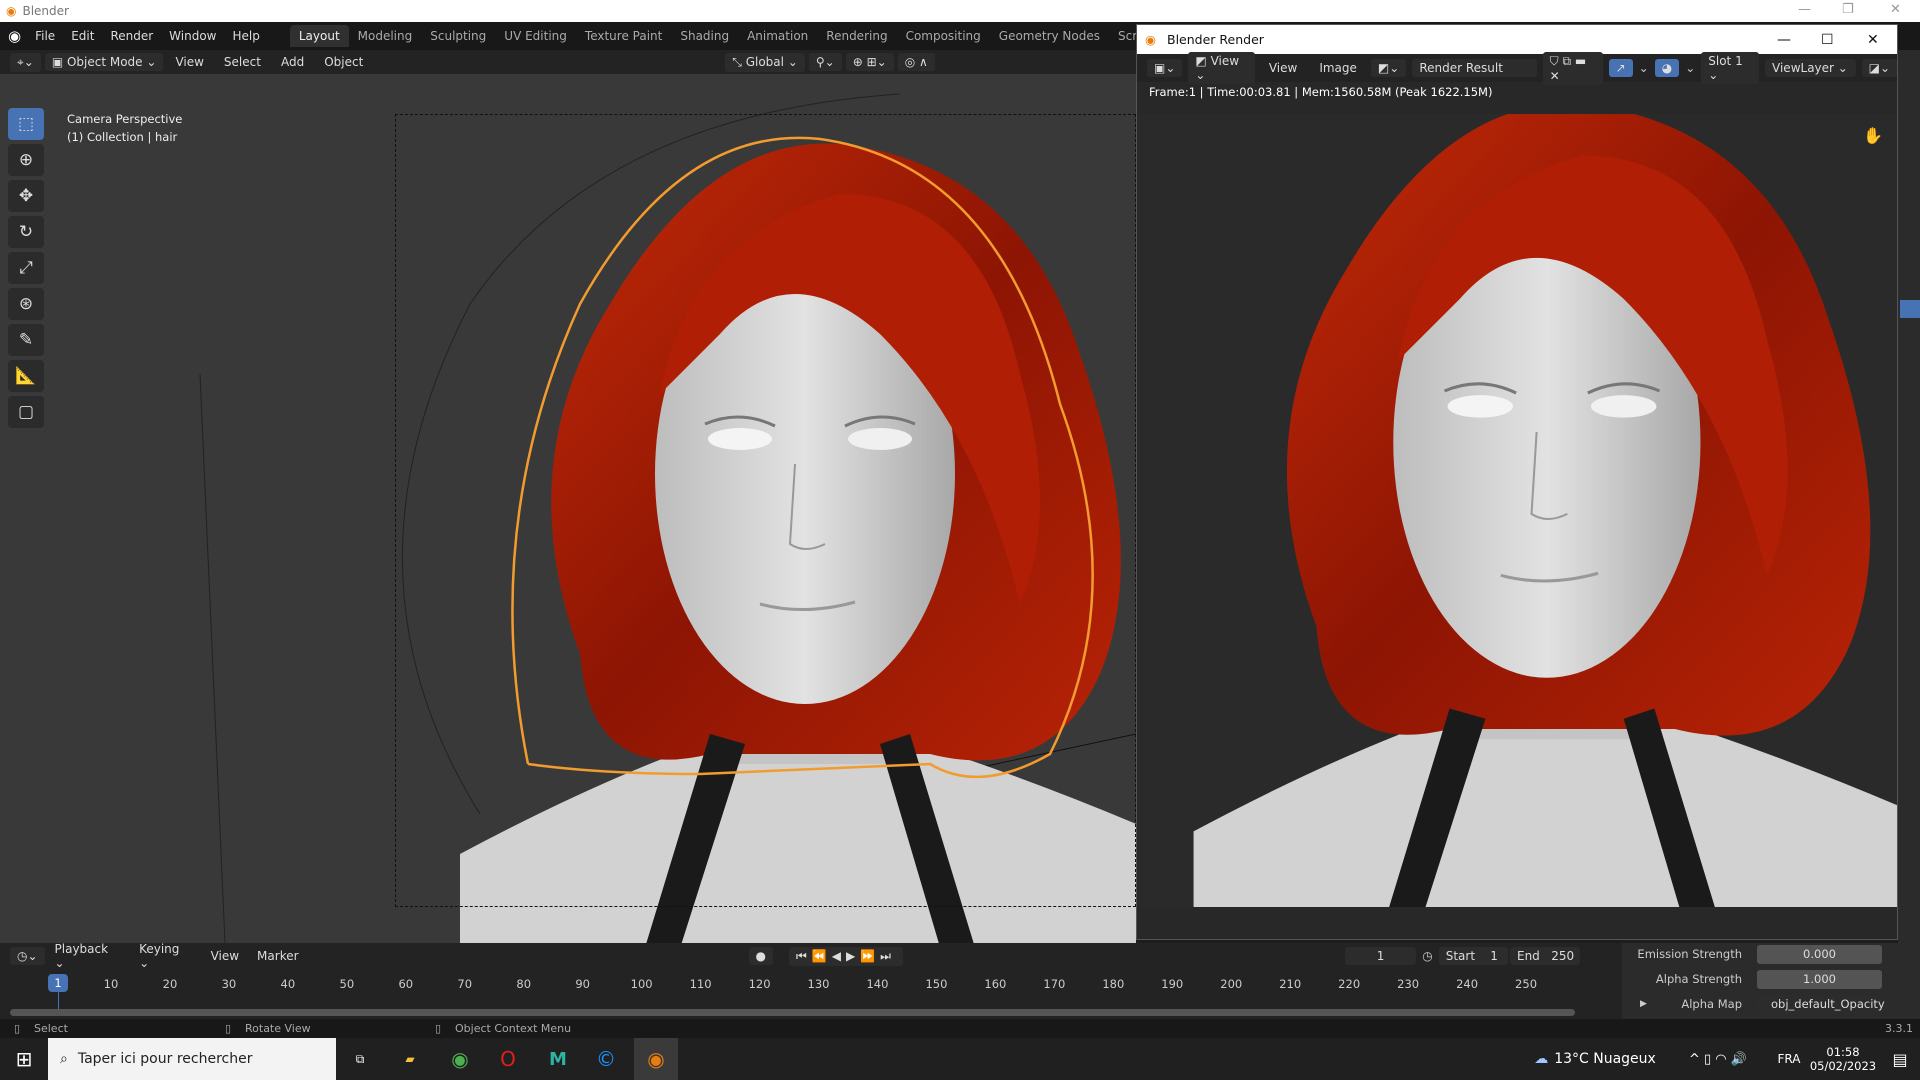 The width and height of the screenshot is (1920, 1080). I want to click on proportional-edit-icon: ◎ ∧, so click(916, 62).